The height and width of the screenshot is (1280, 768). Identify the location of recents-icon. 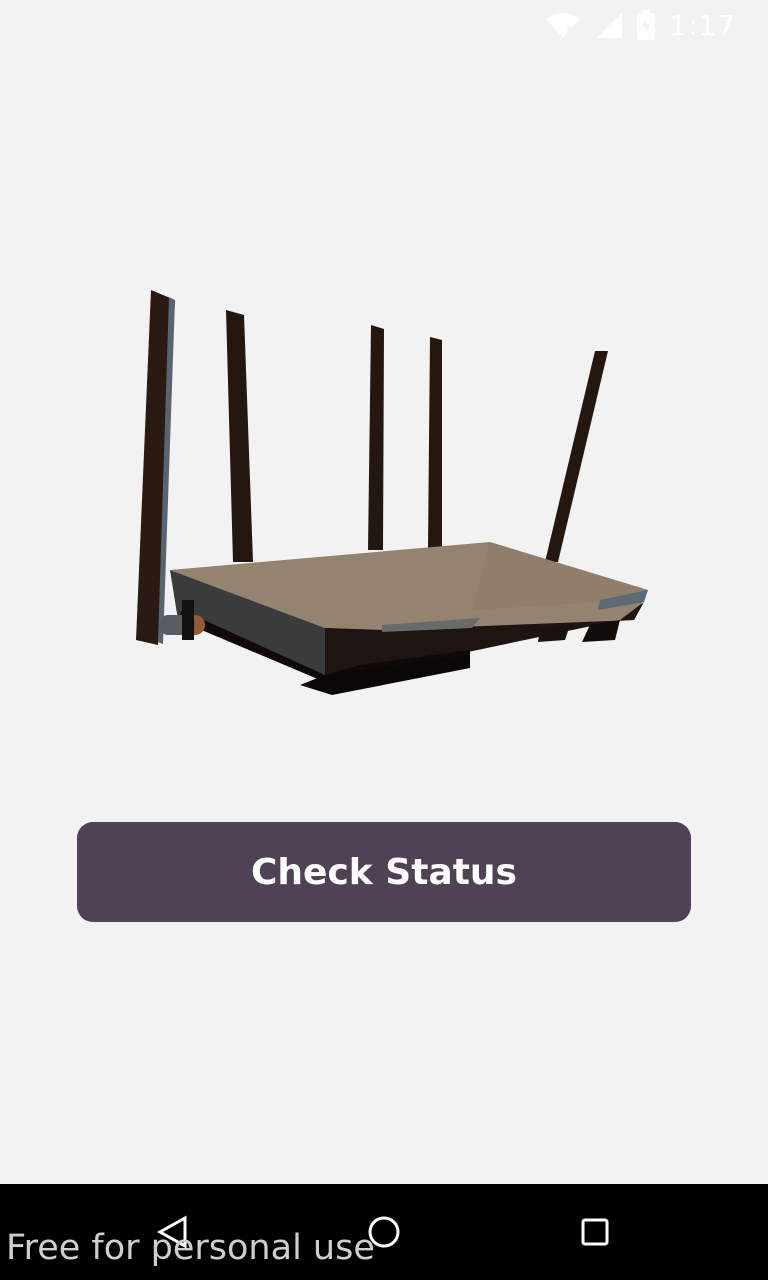
(595, 1232).